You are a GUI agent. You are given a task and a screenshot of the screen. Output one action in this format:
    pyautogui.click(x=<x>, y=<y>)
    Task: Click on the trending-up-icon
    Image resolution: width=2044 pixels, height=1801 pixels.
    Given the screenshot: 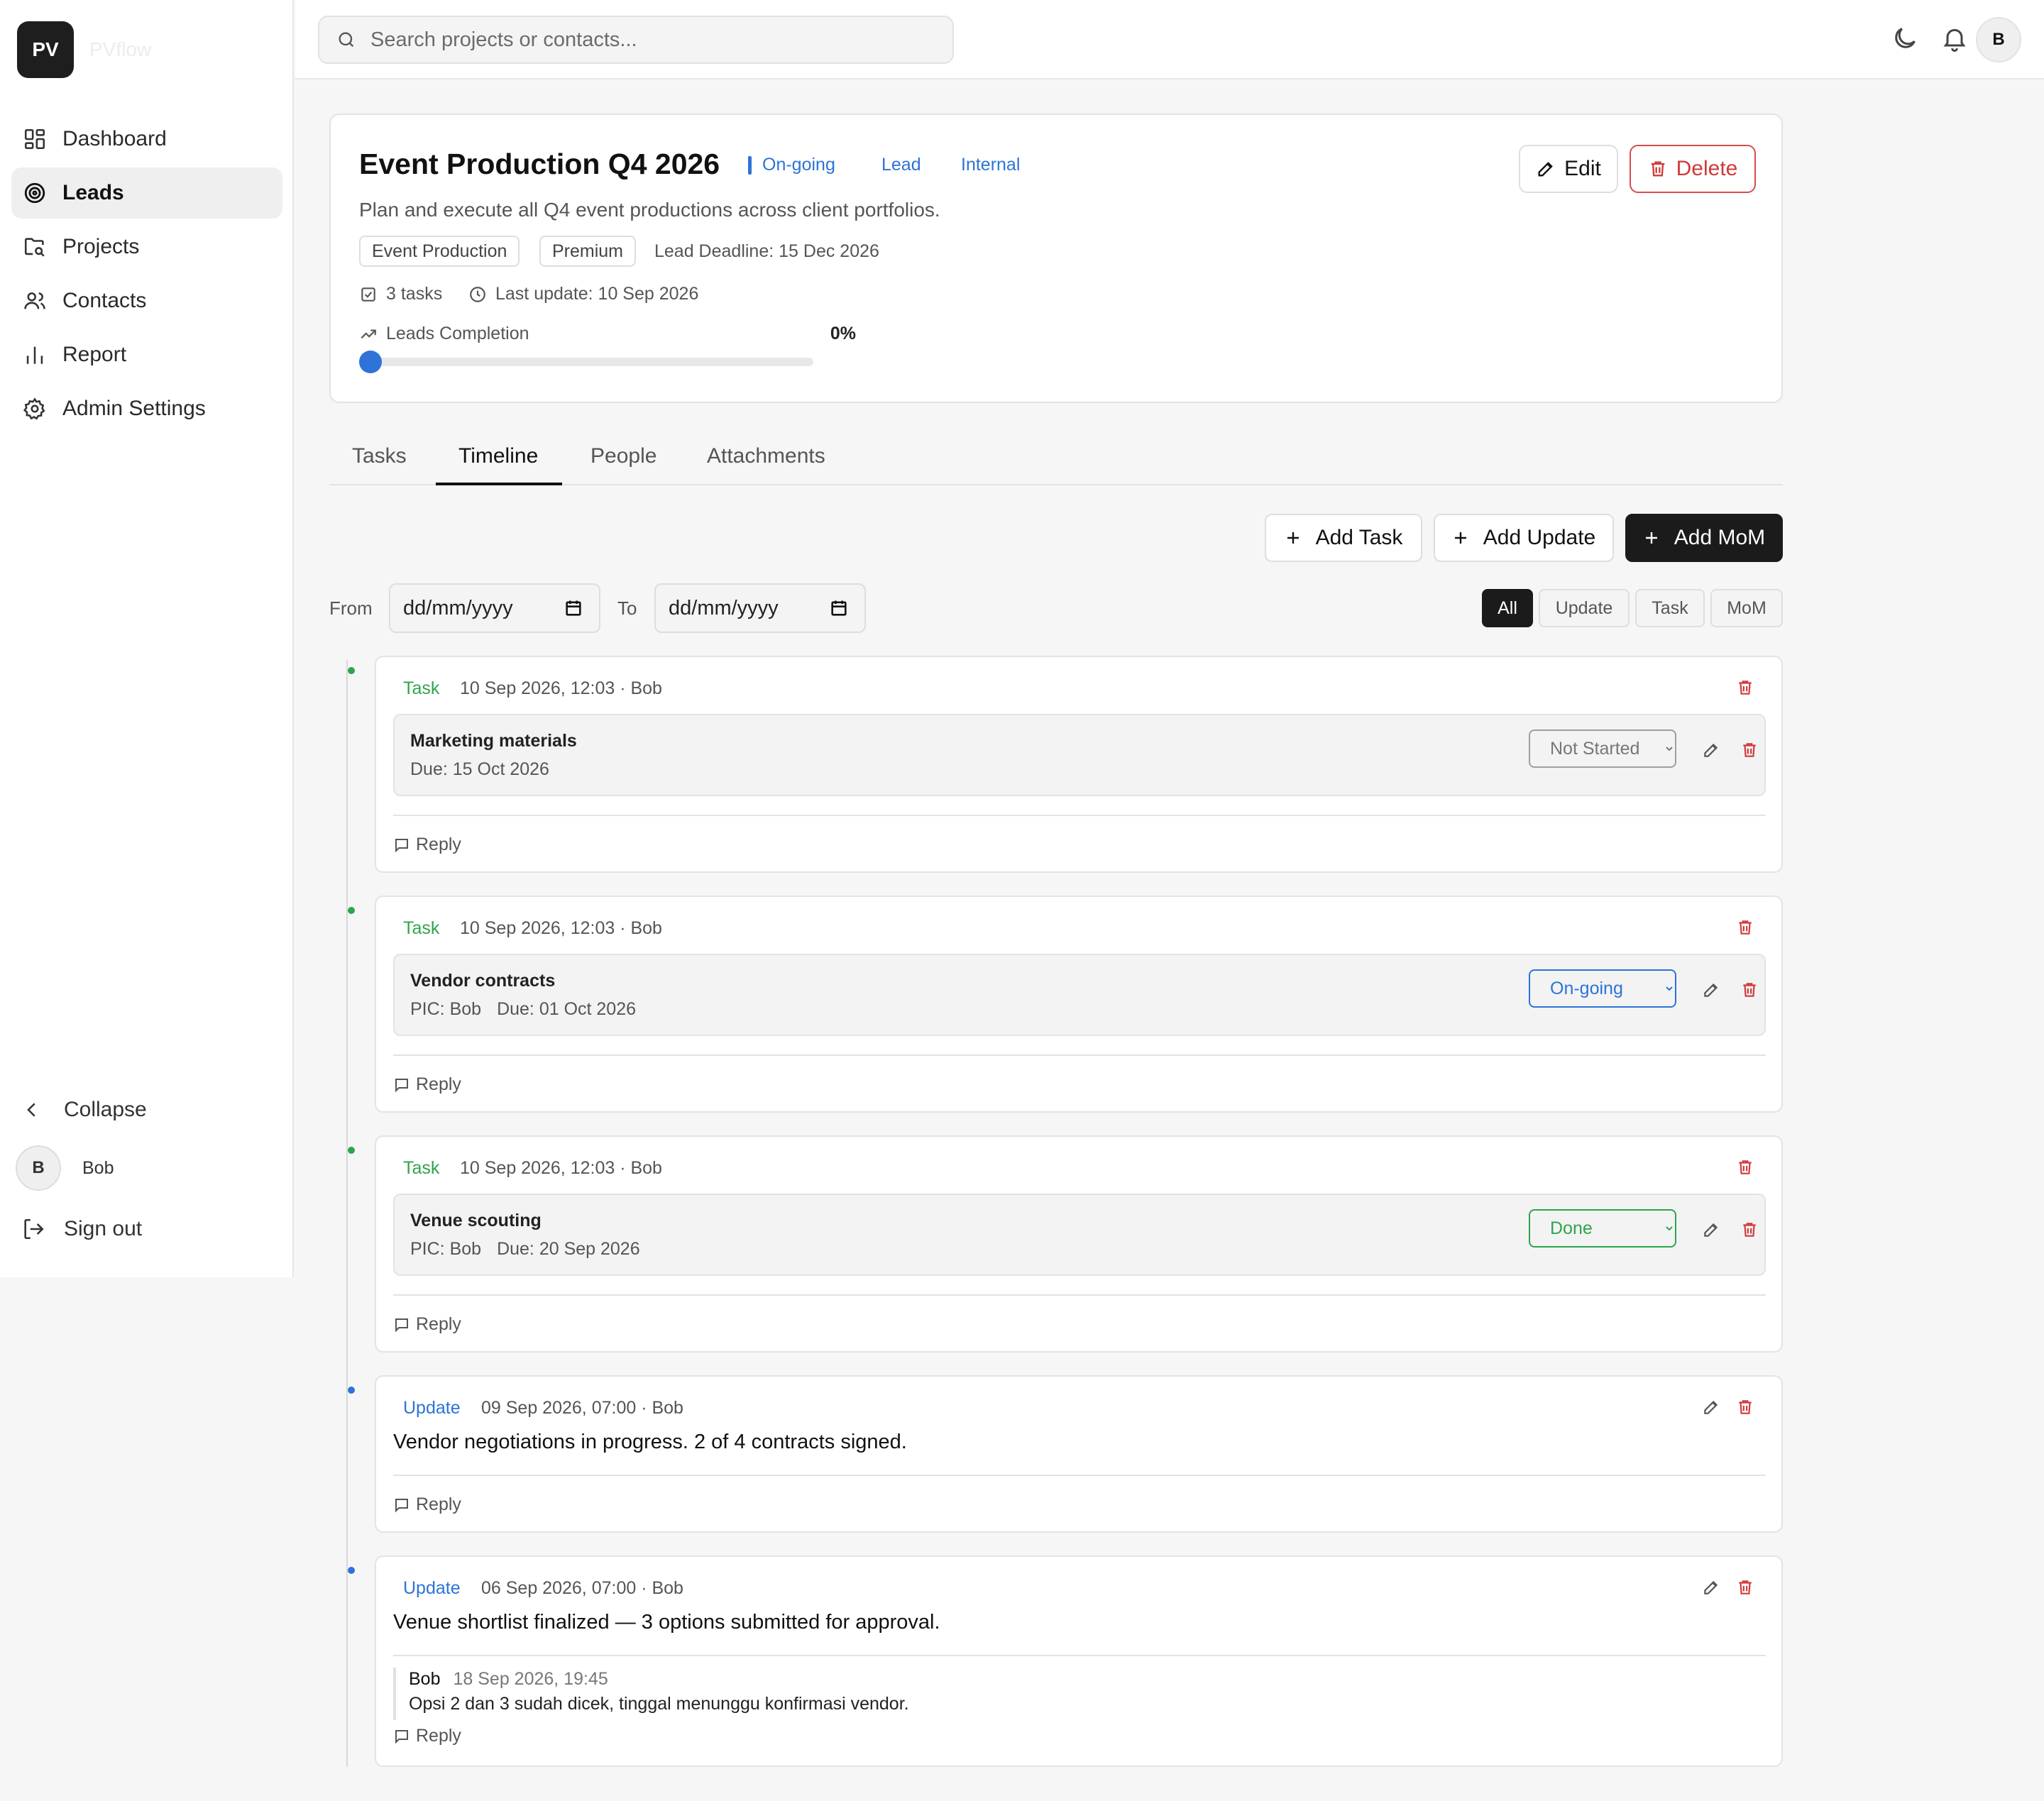 What is the action you would take?
    pyautogui.click(x=369, y=333)
    